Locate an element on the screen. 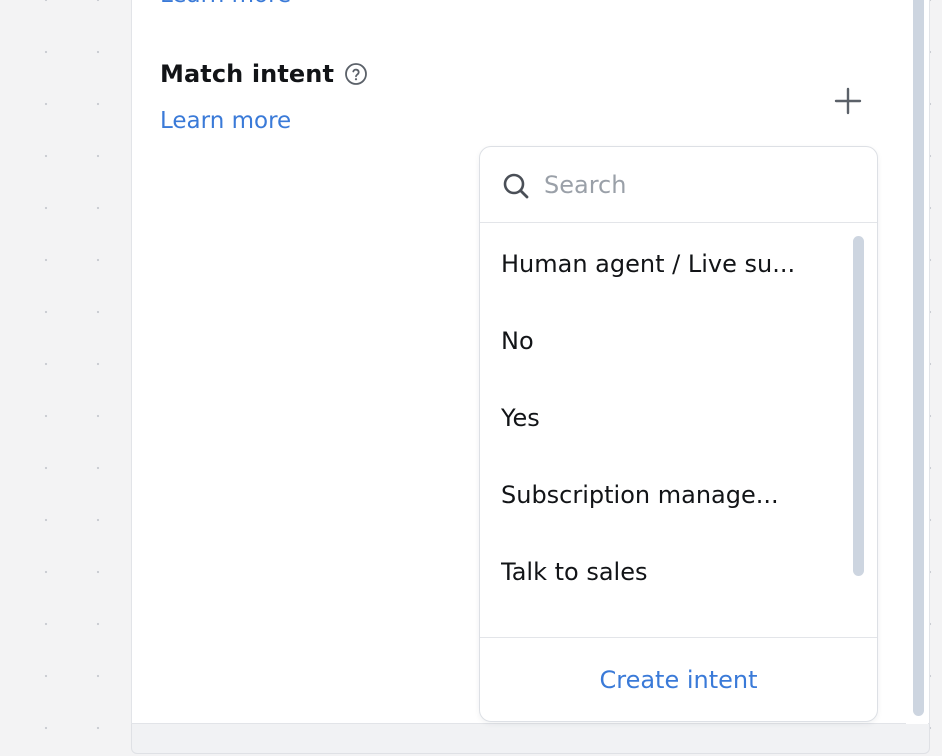  learn-more-link-previous: Learn more is located at coordinates (225, 4).